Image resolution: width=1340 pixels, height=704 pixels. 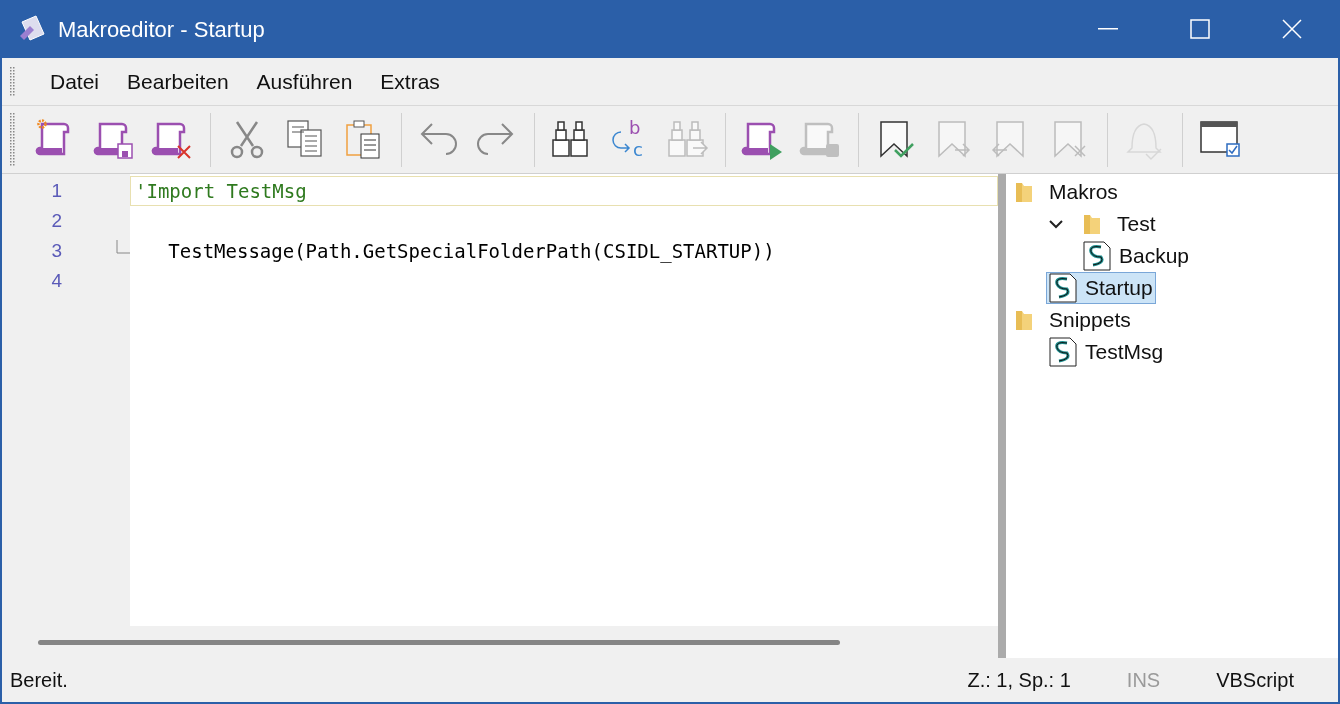 What do you see at coordinates (1101, 288) in the screenshot?
I see `tree-item: Startup` at bounding box center [1101, 288].